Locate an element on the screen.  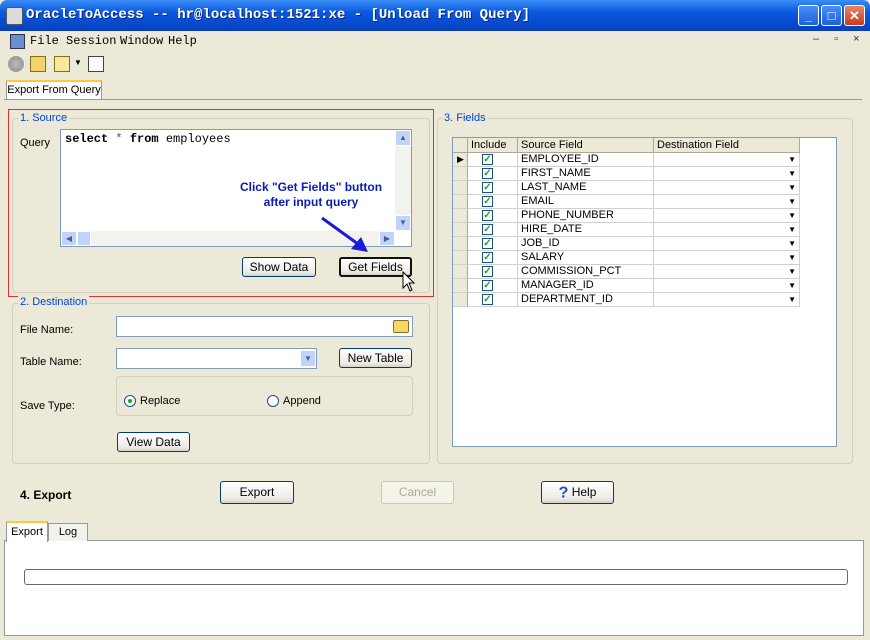
browse-folder-icon is located at coordinates (401, 326).